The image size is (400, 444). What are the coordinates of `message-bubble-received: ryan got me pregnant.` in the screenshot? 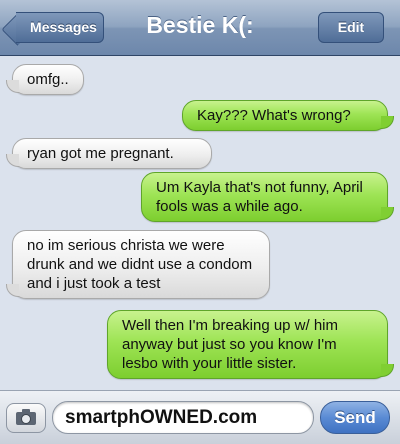 It's located at (109, 153).